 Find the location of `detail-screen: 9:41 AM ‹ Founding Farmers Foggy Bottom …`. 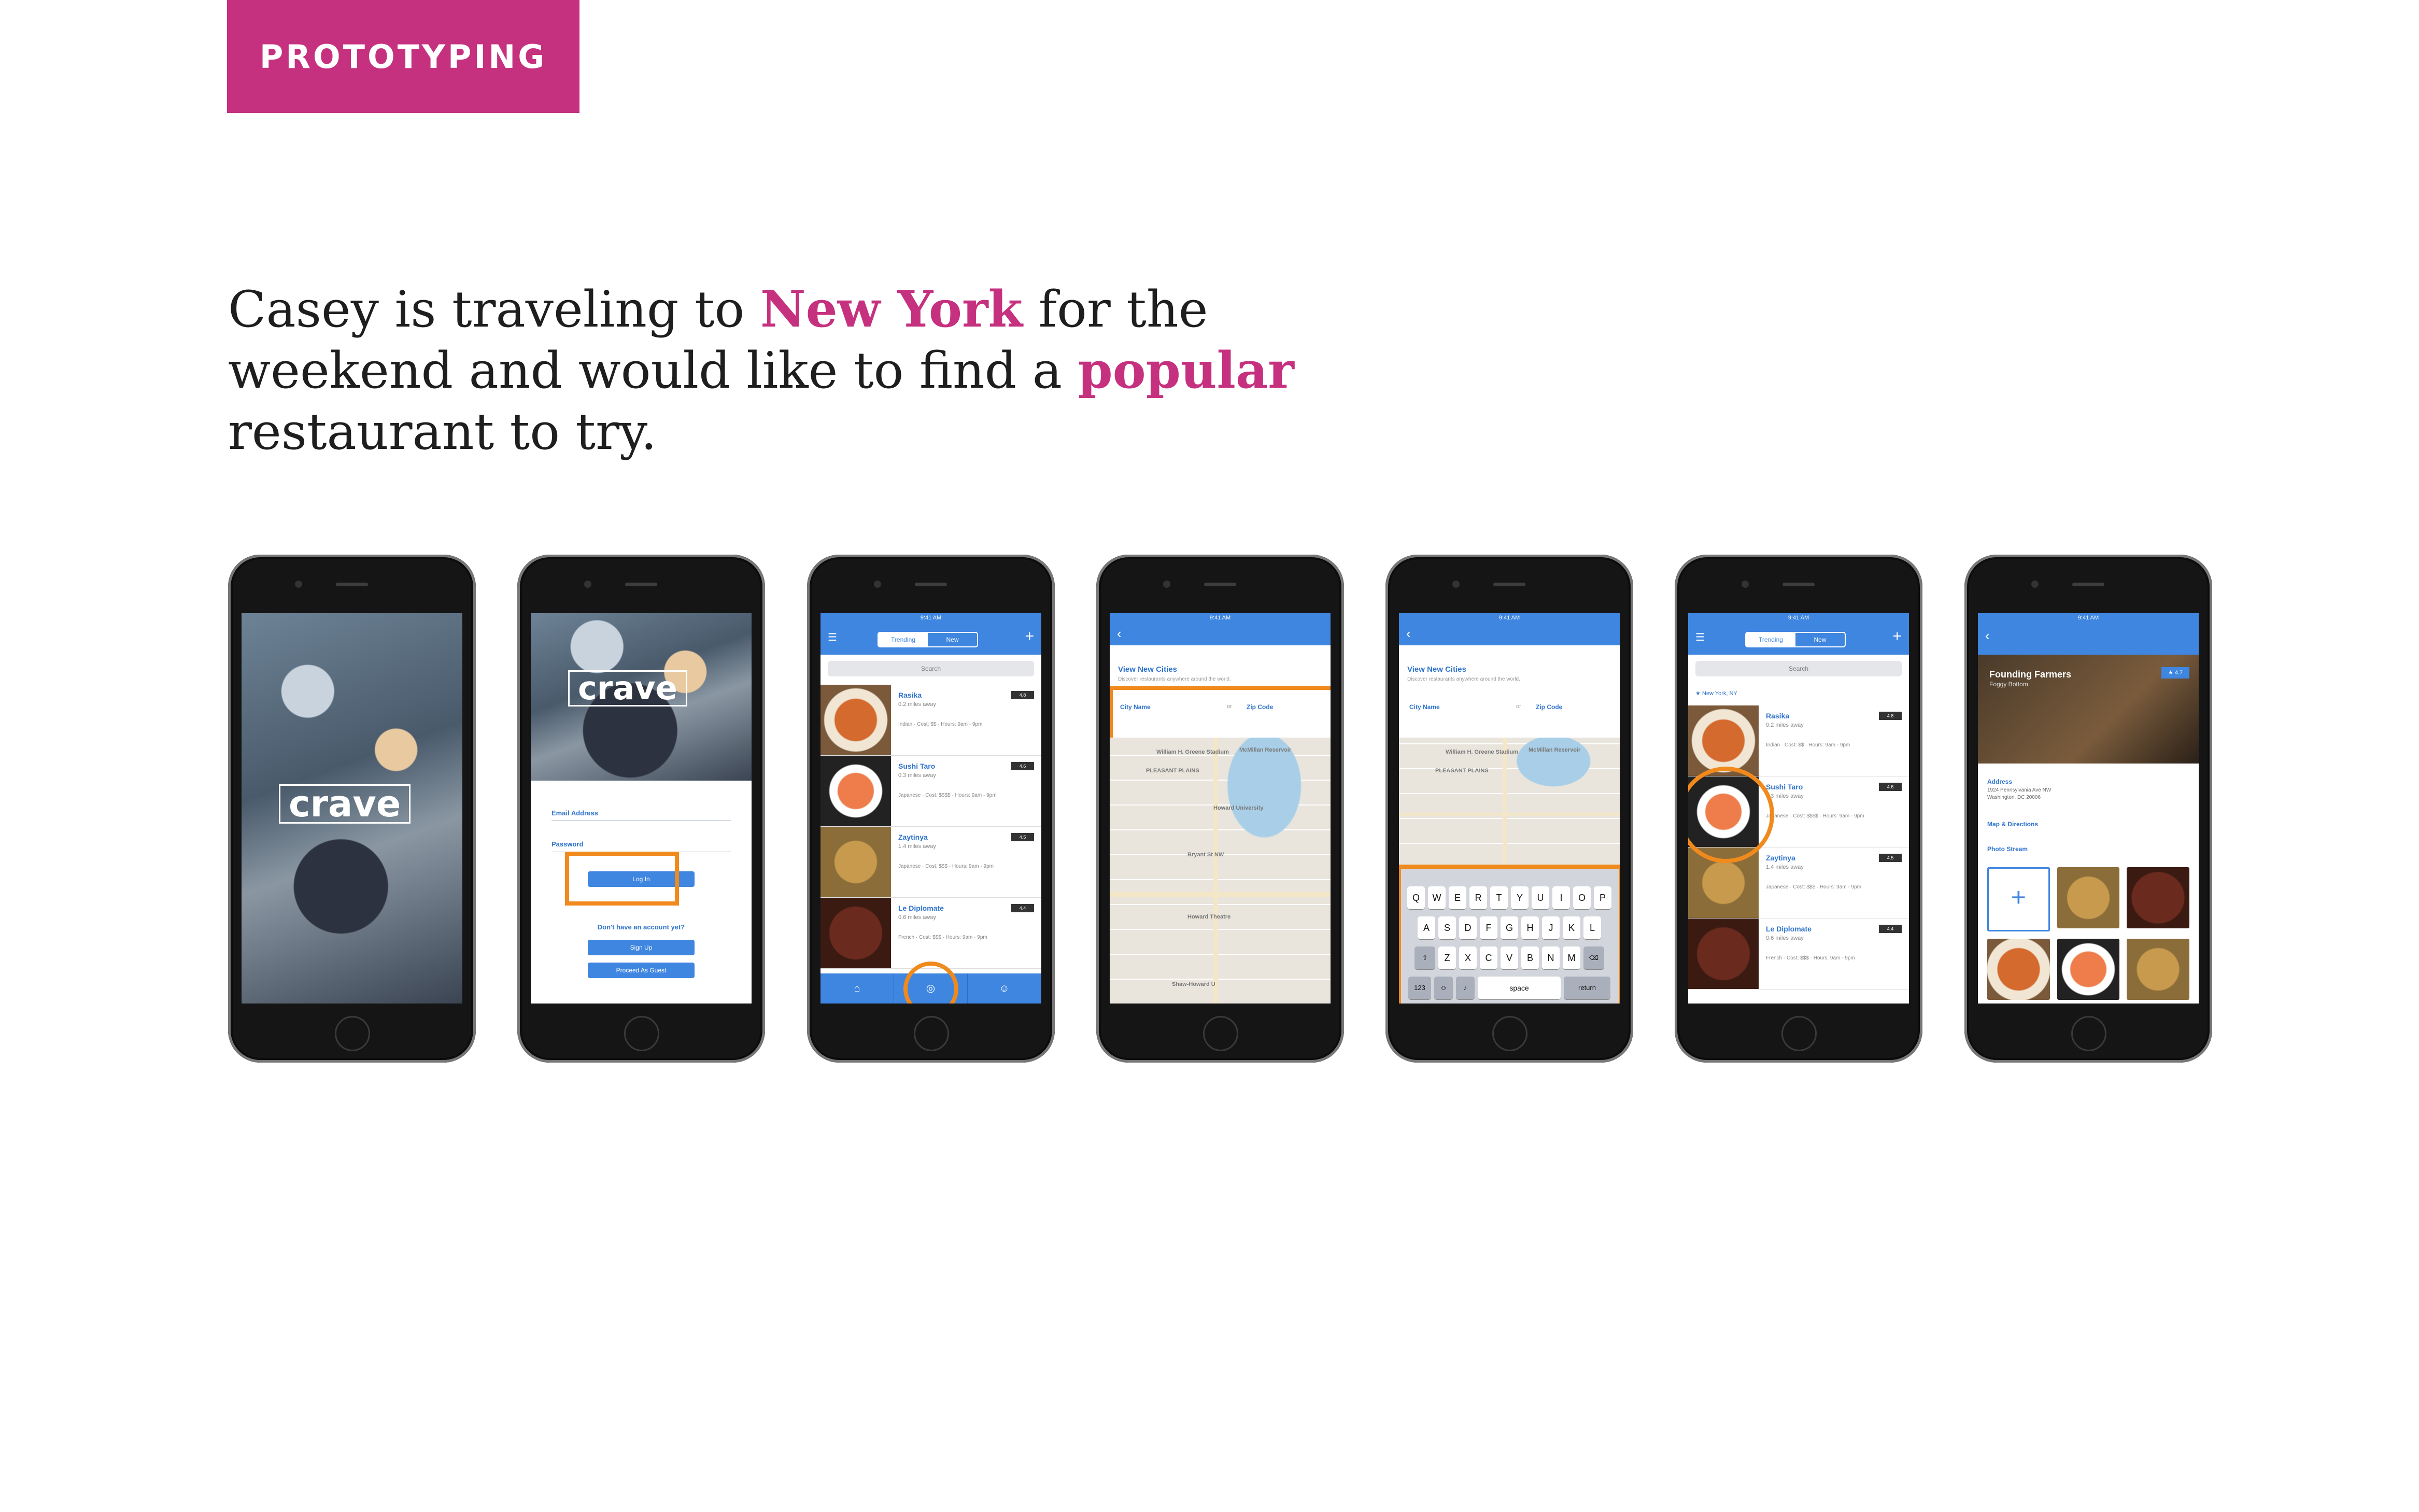

detail-screen: 9:41 AM ‹ Founding Farmers Foggy Bottom … is located at coordinates (2088, 808).